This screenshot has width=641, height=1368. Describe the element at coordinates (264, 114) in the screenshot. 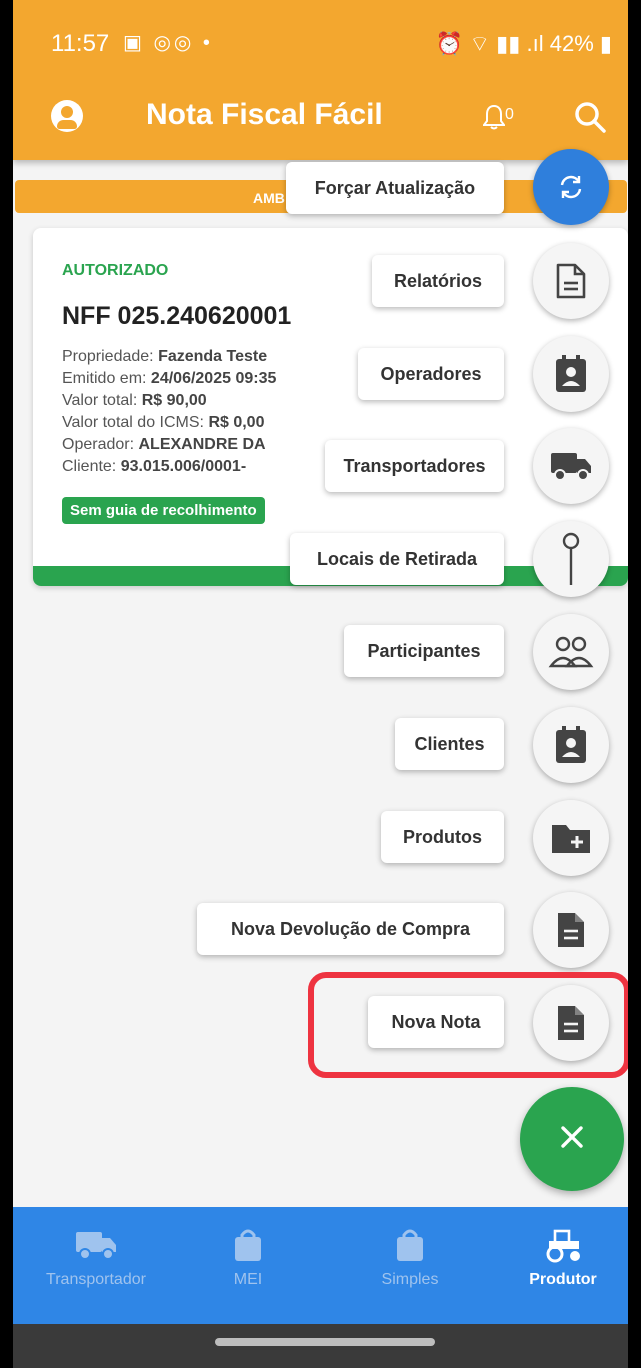

I see `app-title: Nota Fiscal Fácil` at that location.